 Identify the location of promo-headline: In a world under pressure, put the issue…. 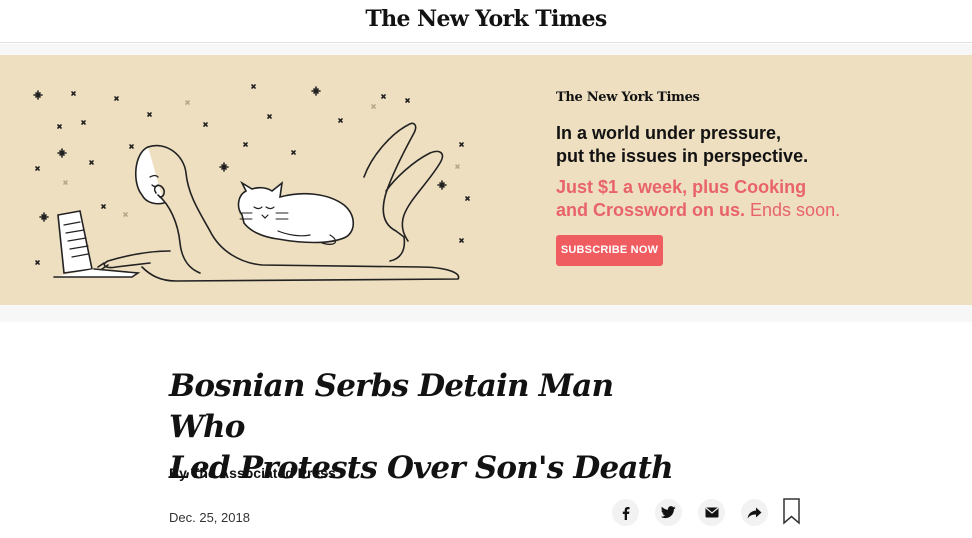
(746, 145).